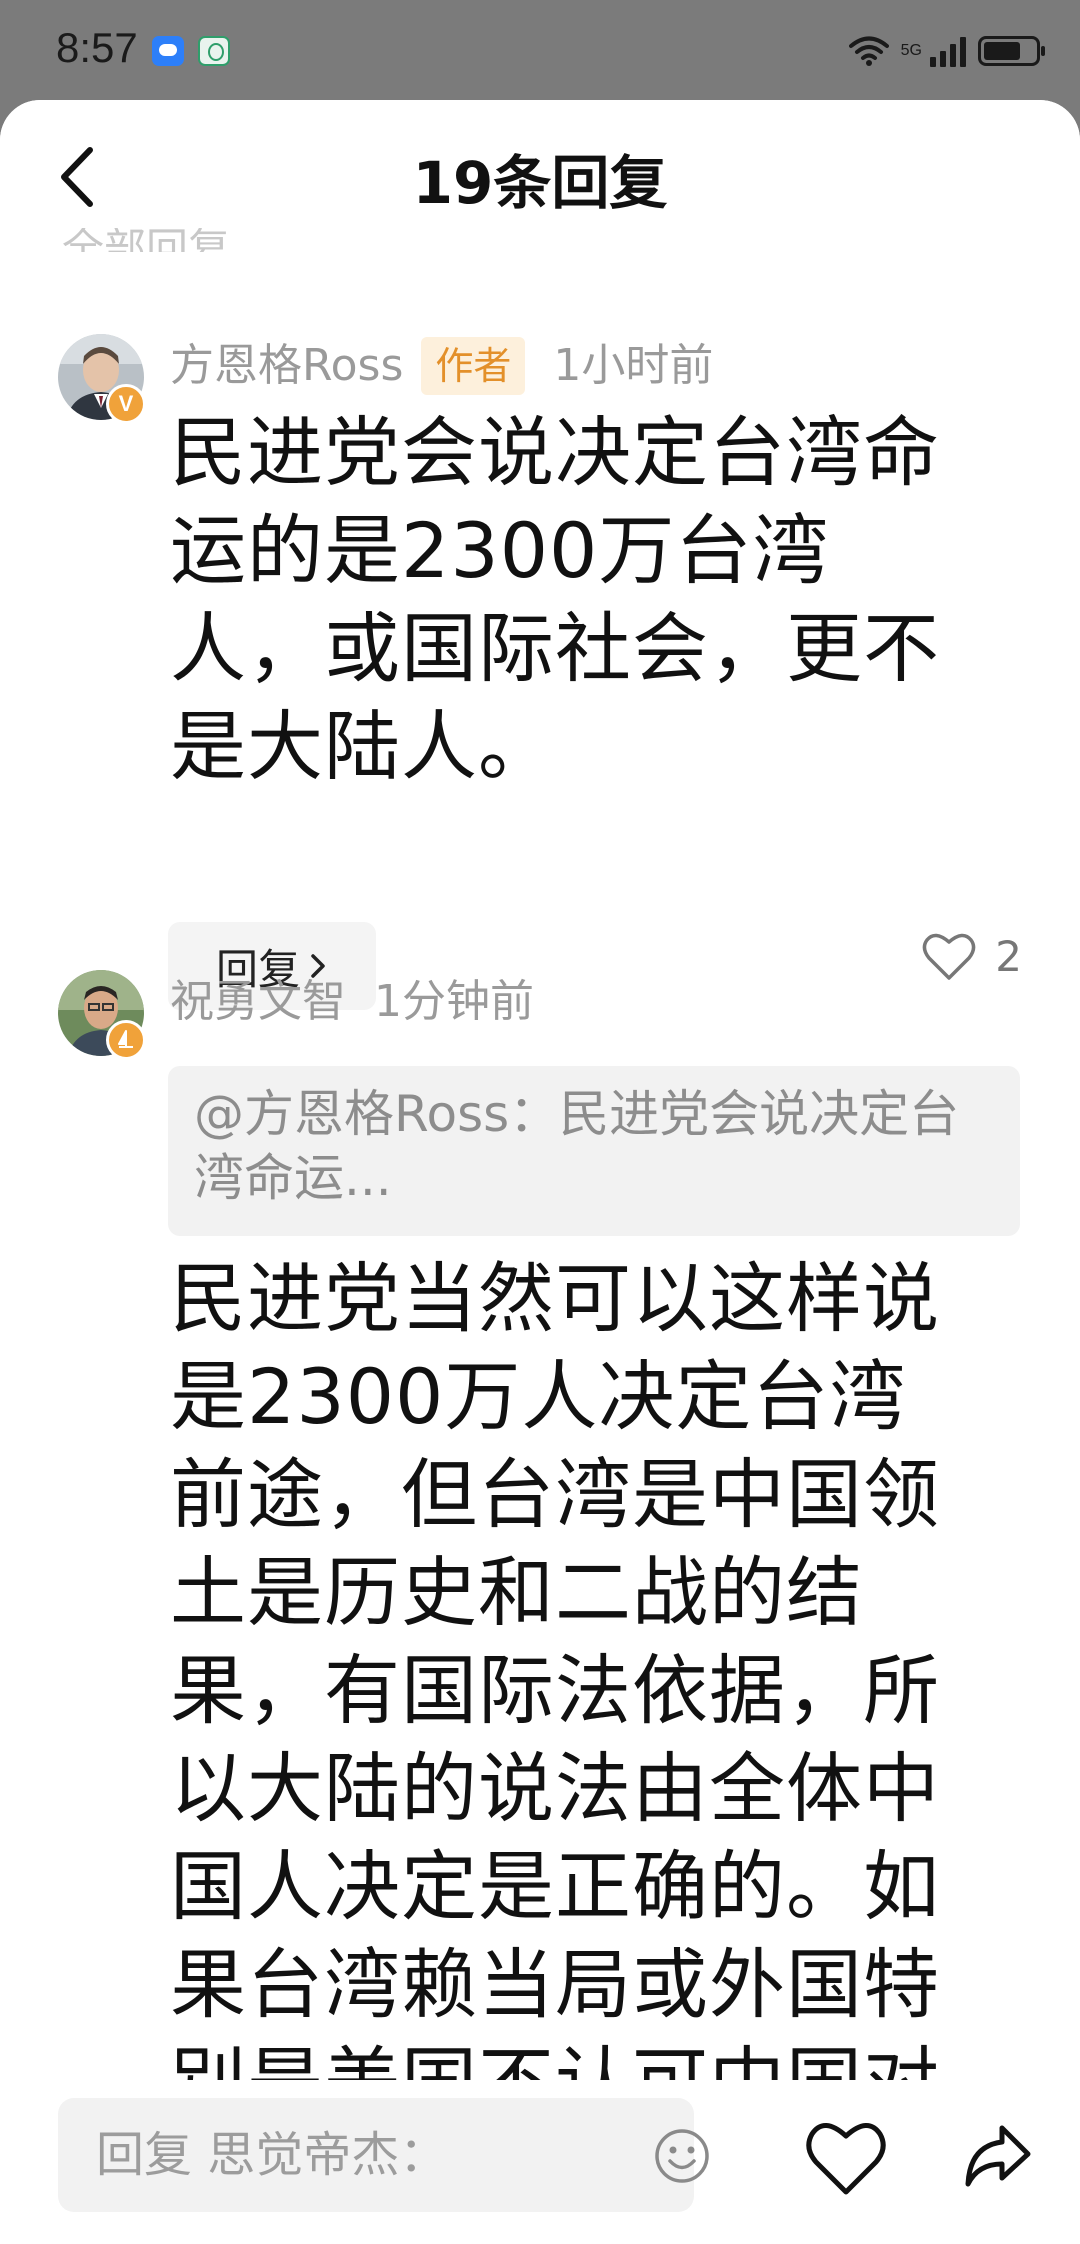 The image size is (1080, 2244). What do you see at coordinates (1011, 51) in the screenshot?
I see `battery-icon` at bounding box center [1011, 51].